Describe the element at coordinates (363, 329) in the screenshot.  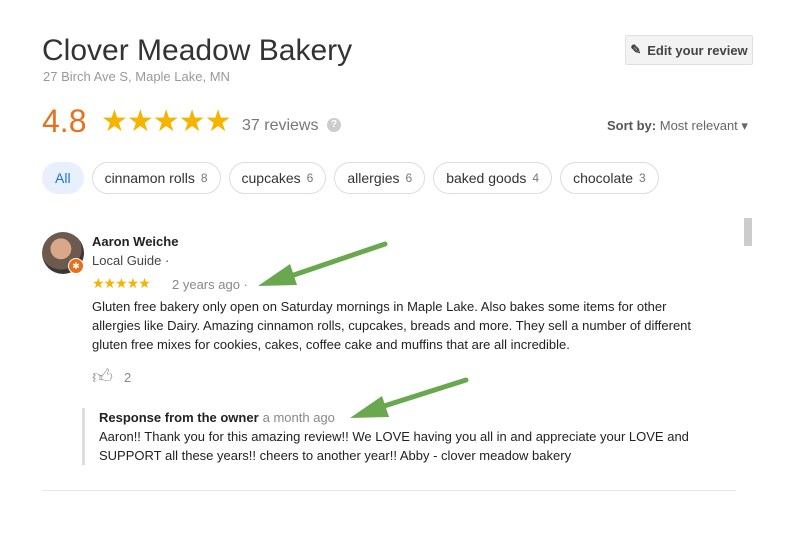
I see `annotation-arrows` at that location.